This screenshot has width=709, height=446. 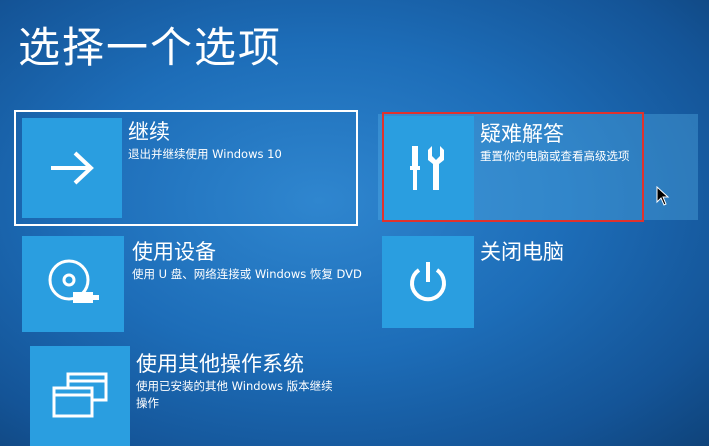 What do you see at coordinates (513, 167) in the screenshot?
I see `troubleshoot-highlight-frame` at bounding box center [513, 167].